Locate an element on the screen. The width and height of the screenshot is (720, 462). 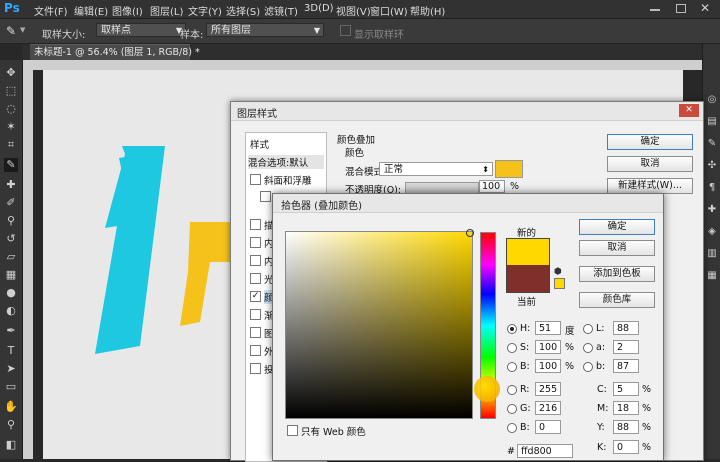
maximize-icon is located at coordinates (681, 8).